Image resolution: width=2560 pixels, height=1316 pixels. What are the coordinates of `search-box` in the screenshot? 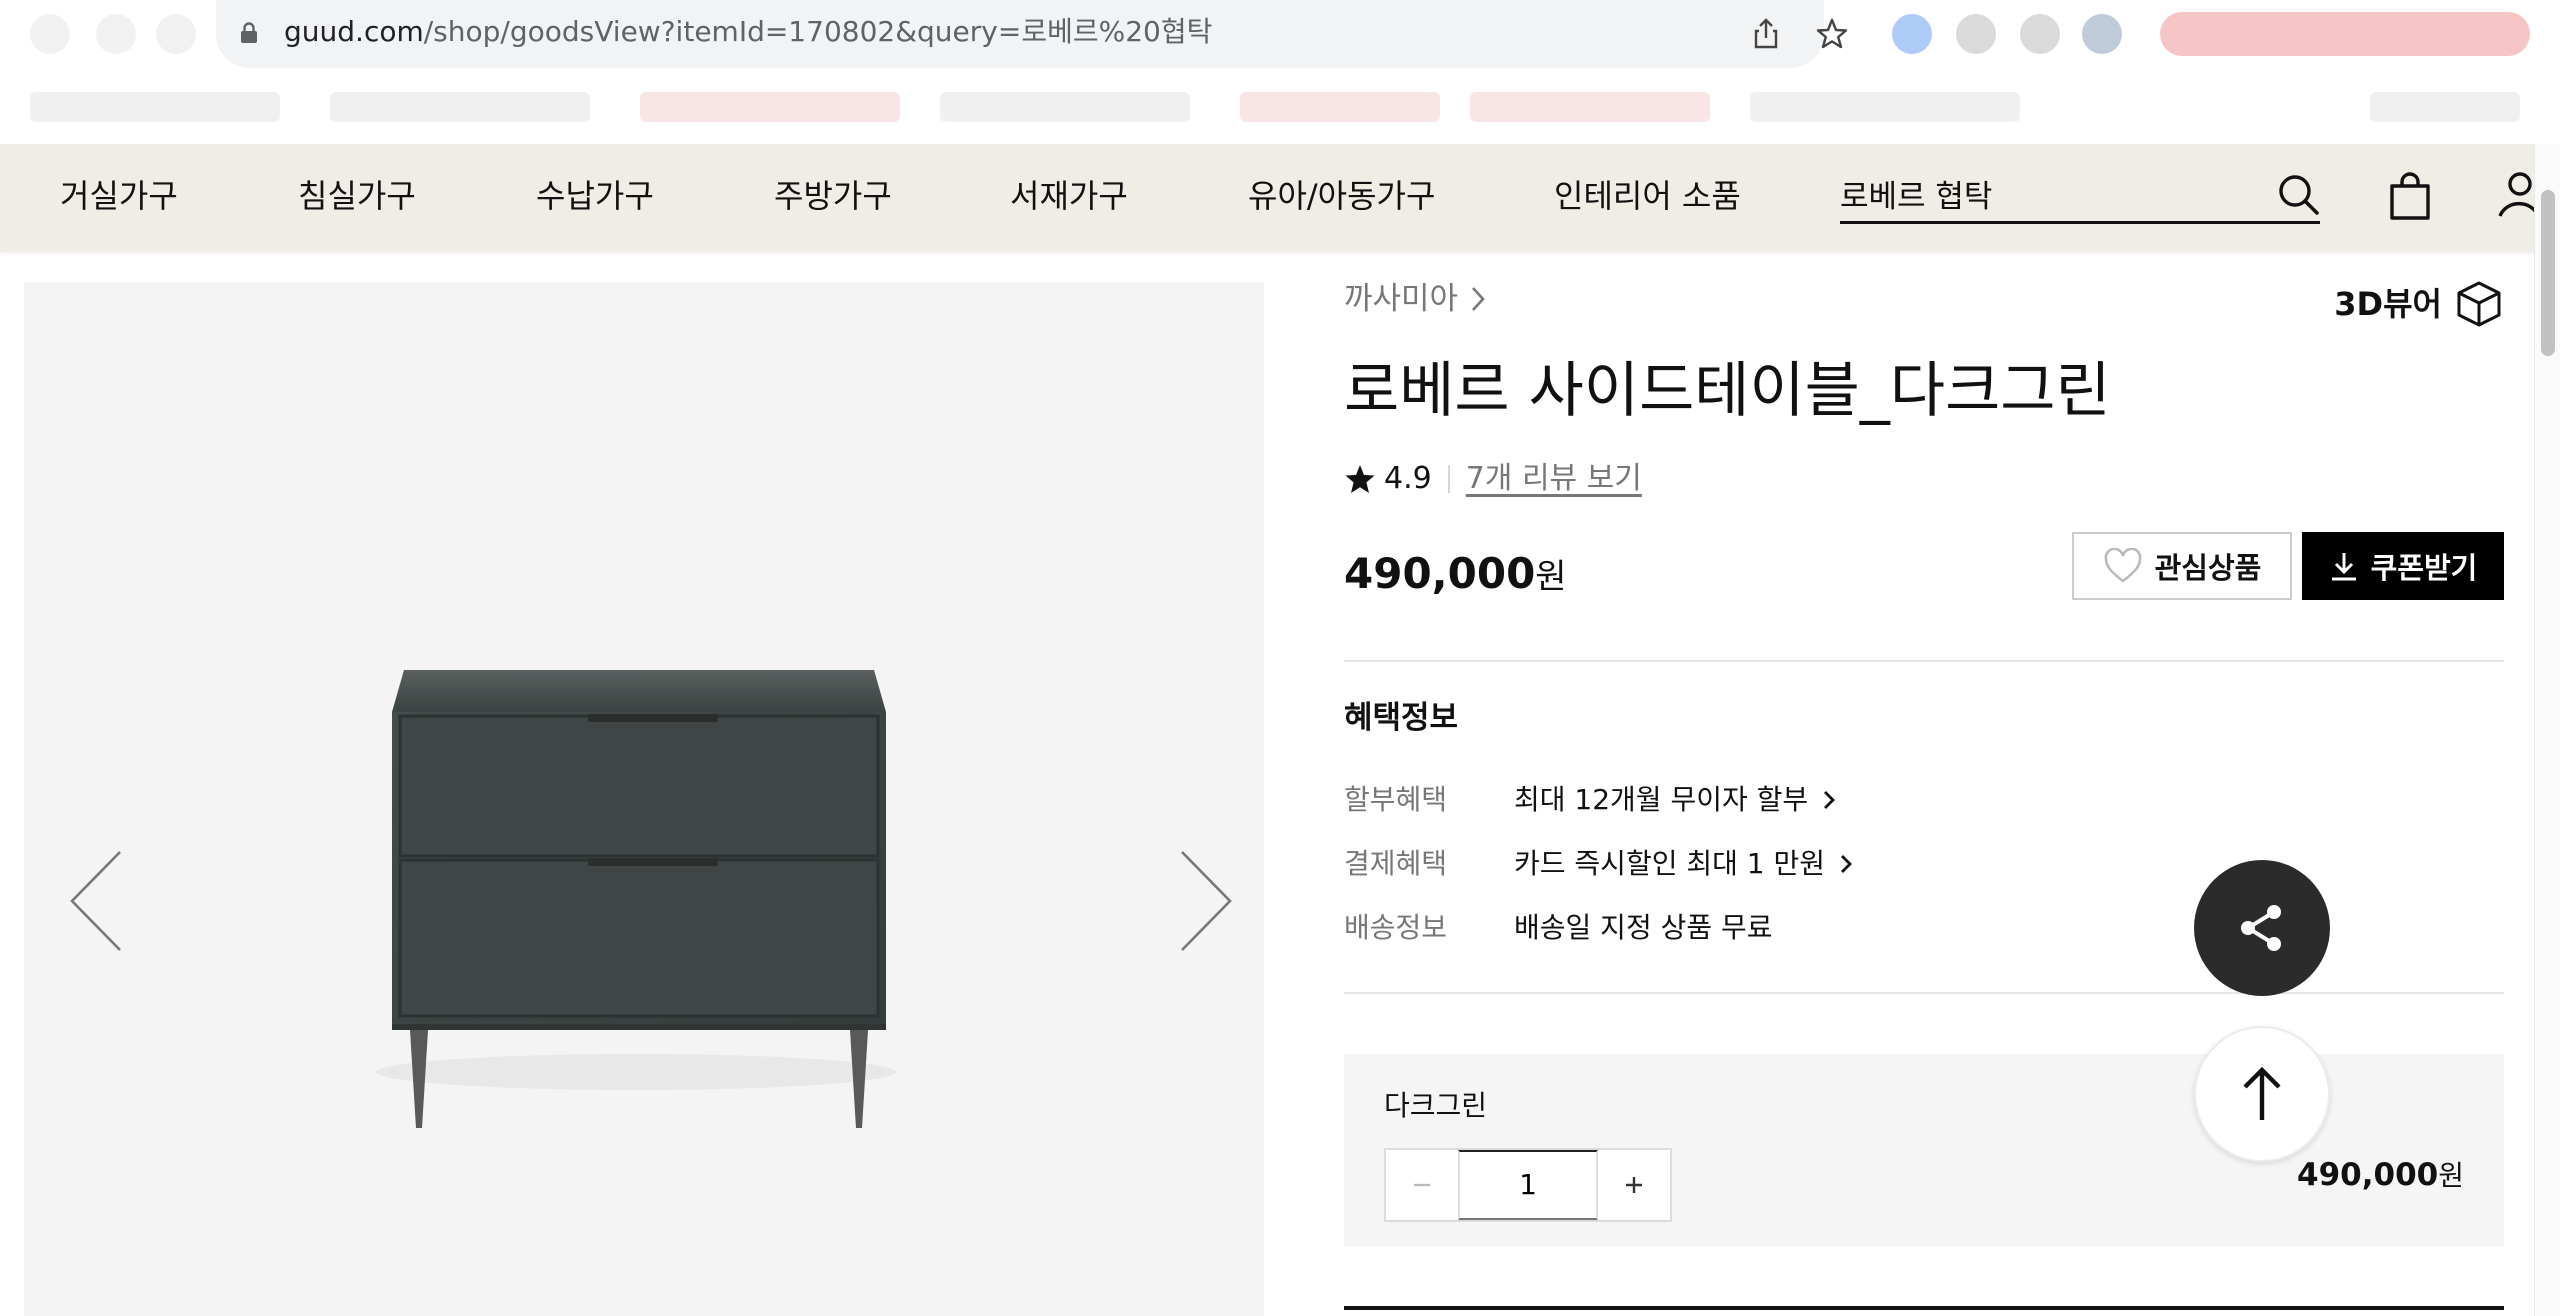 It's located at (2080, 196).